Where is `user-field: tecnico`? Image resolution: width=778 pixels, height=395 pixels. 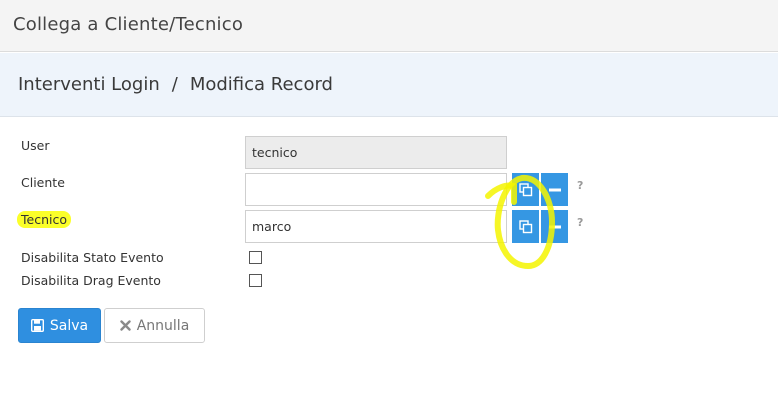 user-field: tecnico is located at coordinates (376, 152).